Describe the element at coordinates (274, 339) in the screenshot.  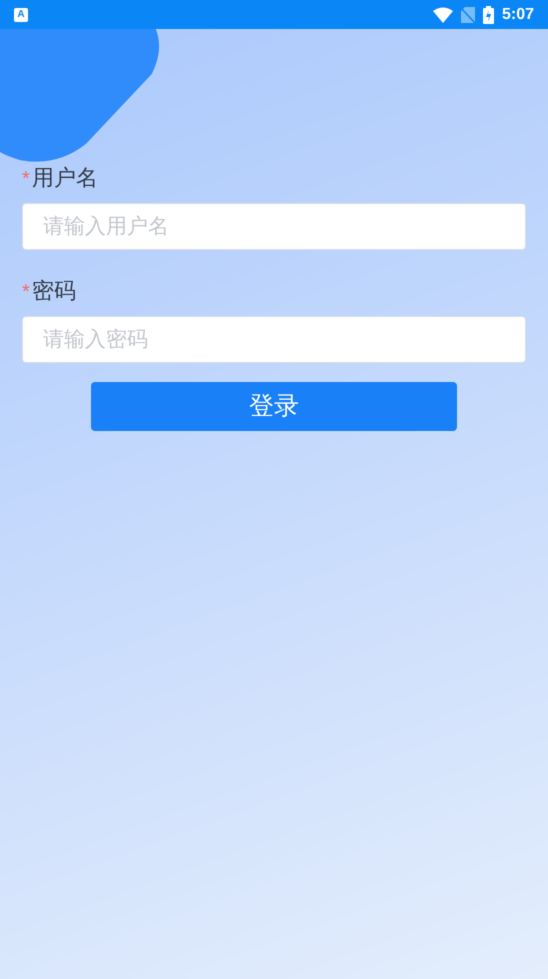
I see `input-field: 请输入密码` at that location.